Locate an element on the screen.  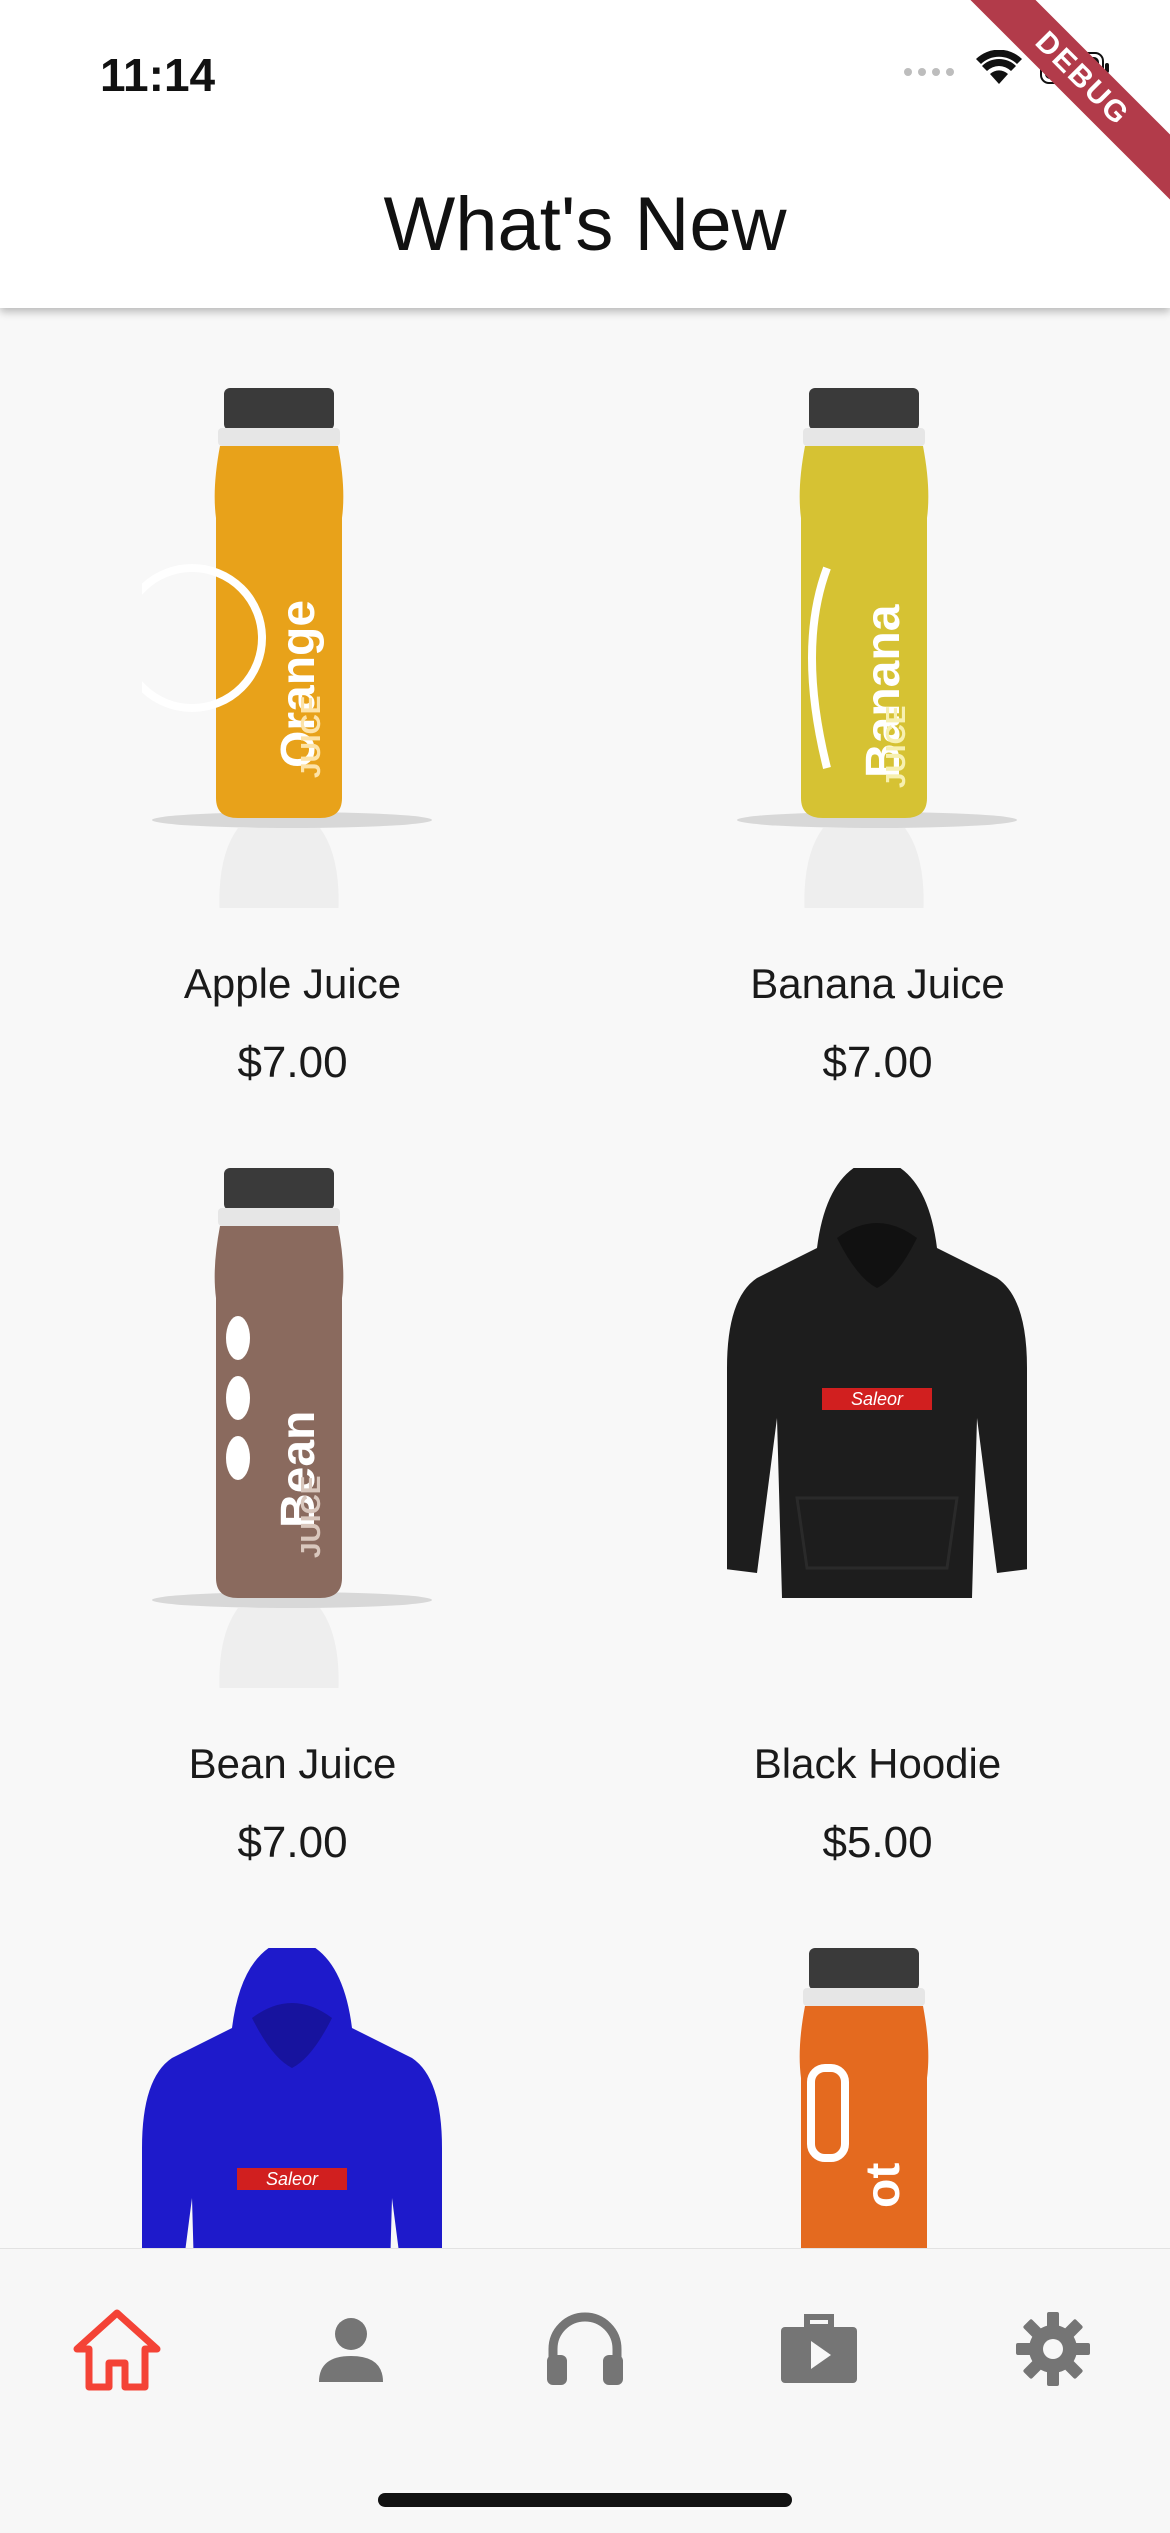
headphones-icon is located at coordinates (585, 2348).